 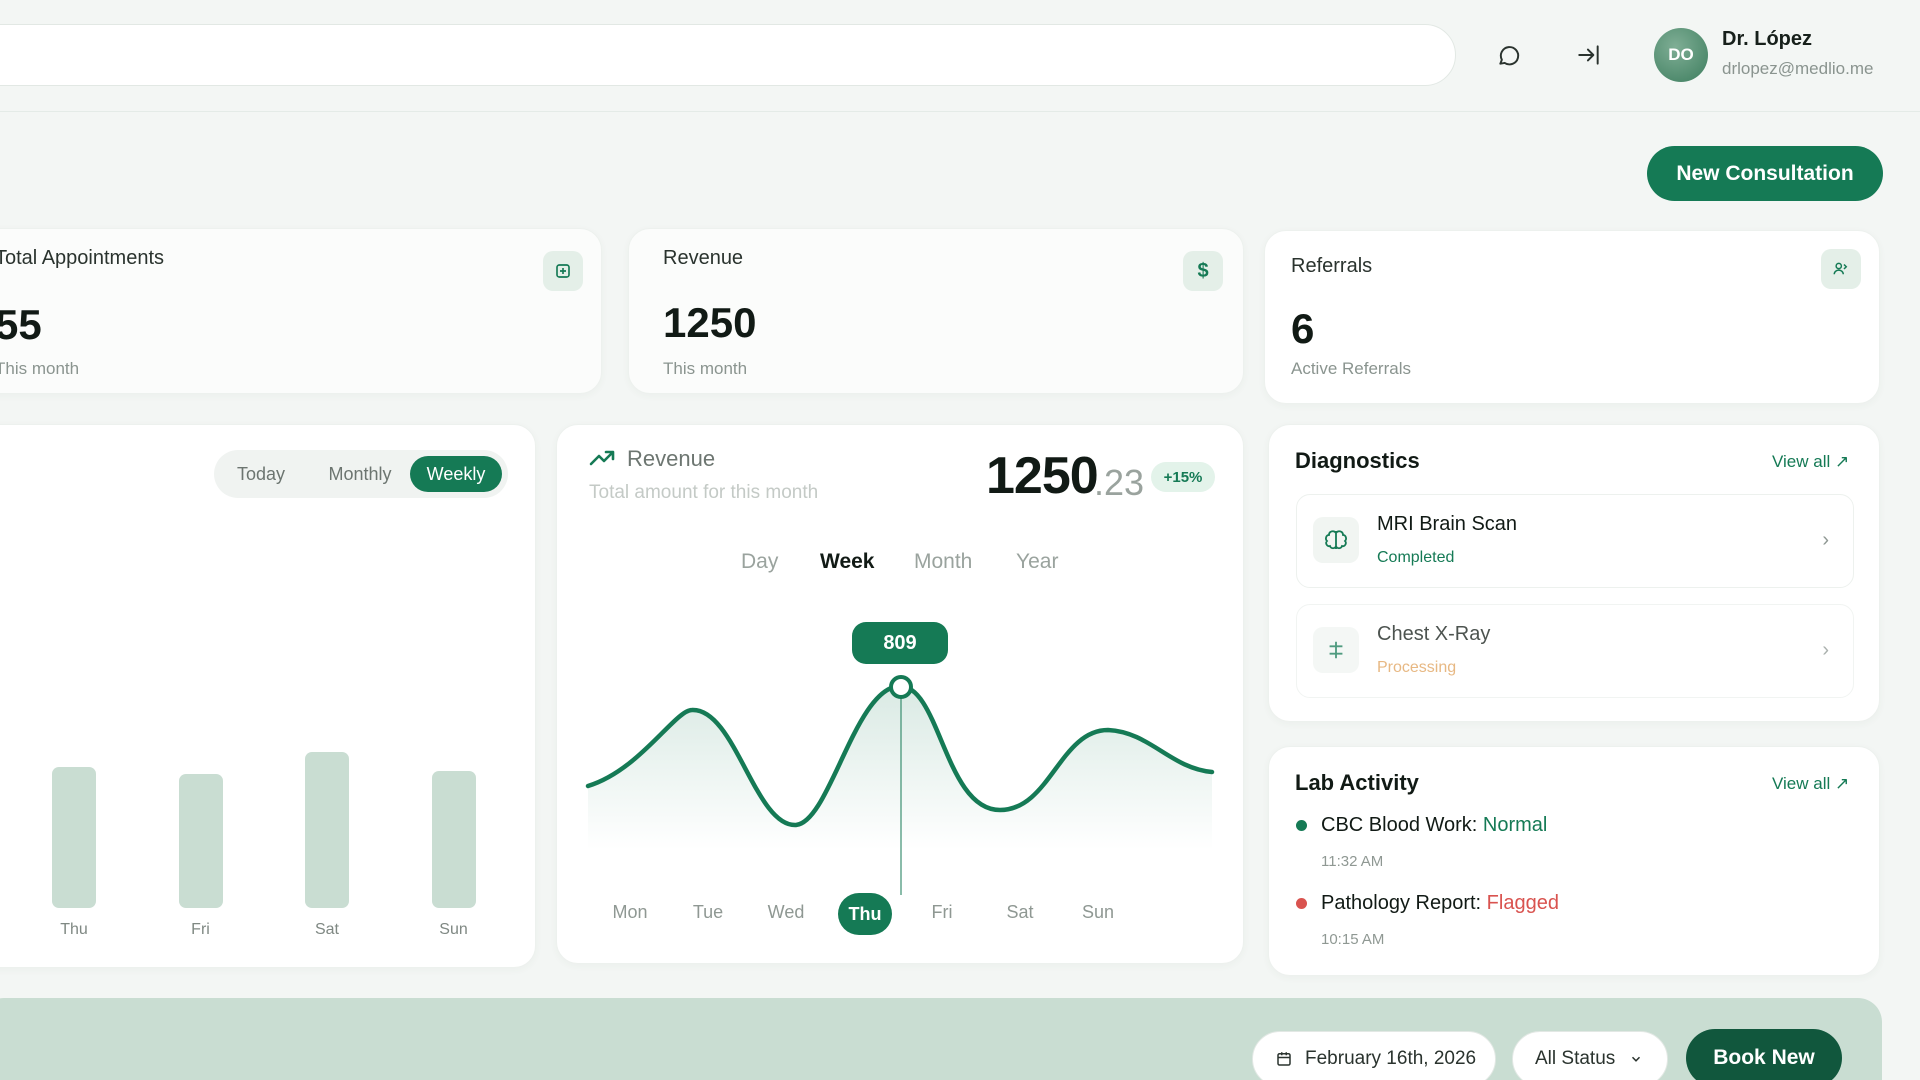 I want to click on period-month: Month, so click(x=943, y=562).